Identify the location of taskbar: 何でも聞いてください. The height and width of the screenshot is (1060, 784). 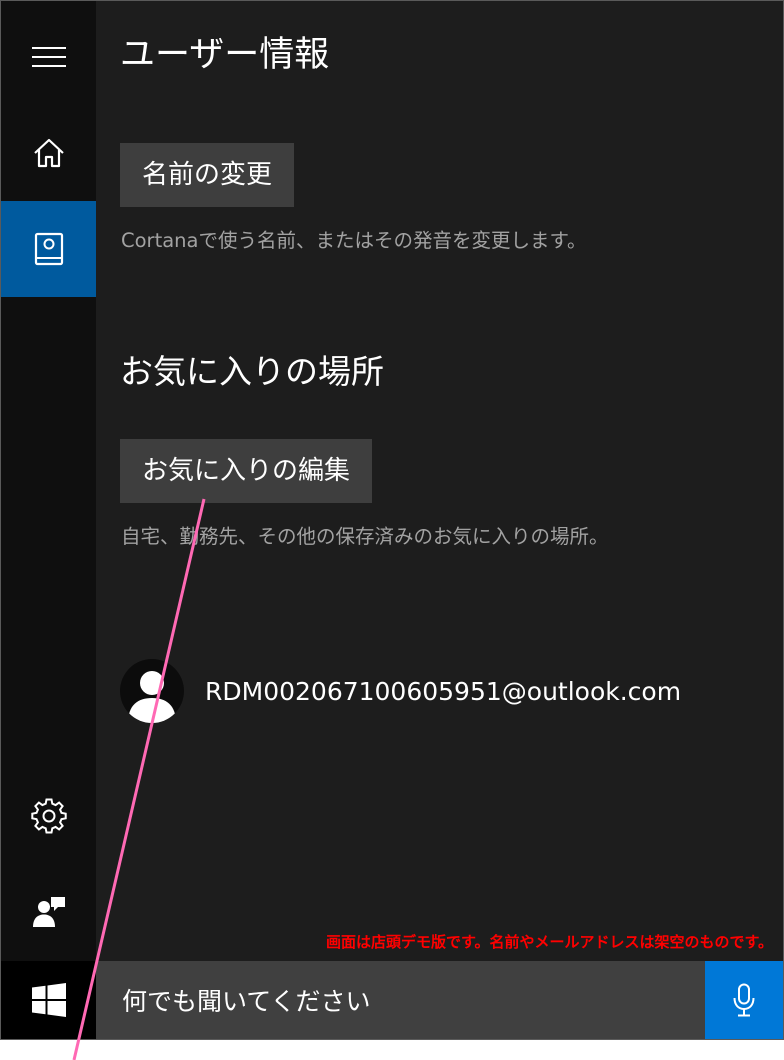
(392, 1000).